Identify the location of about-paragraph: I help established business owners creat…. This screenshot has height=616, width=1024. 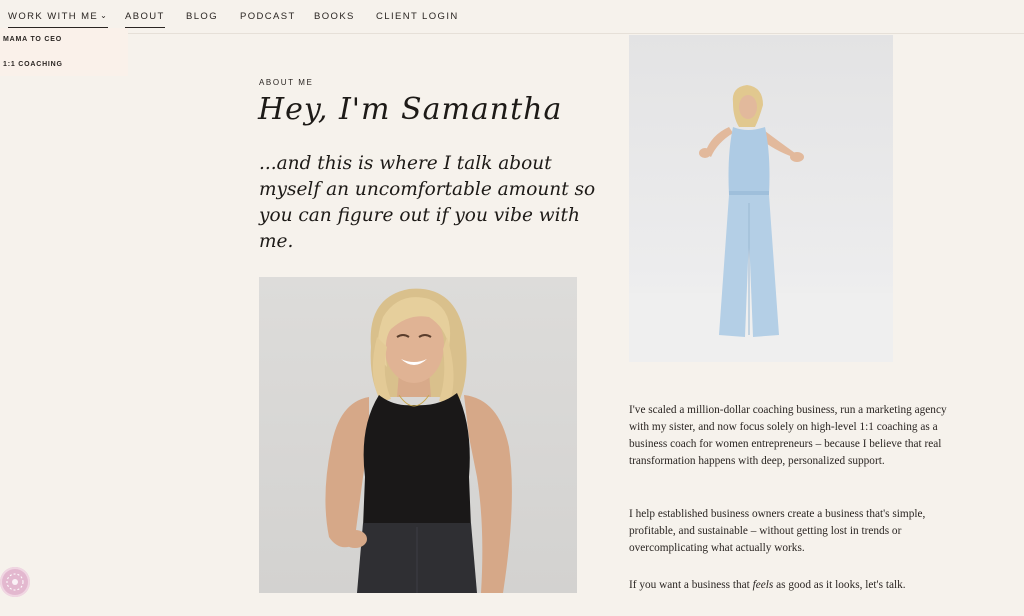
(777, 531).